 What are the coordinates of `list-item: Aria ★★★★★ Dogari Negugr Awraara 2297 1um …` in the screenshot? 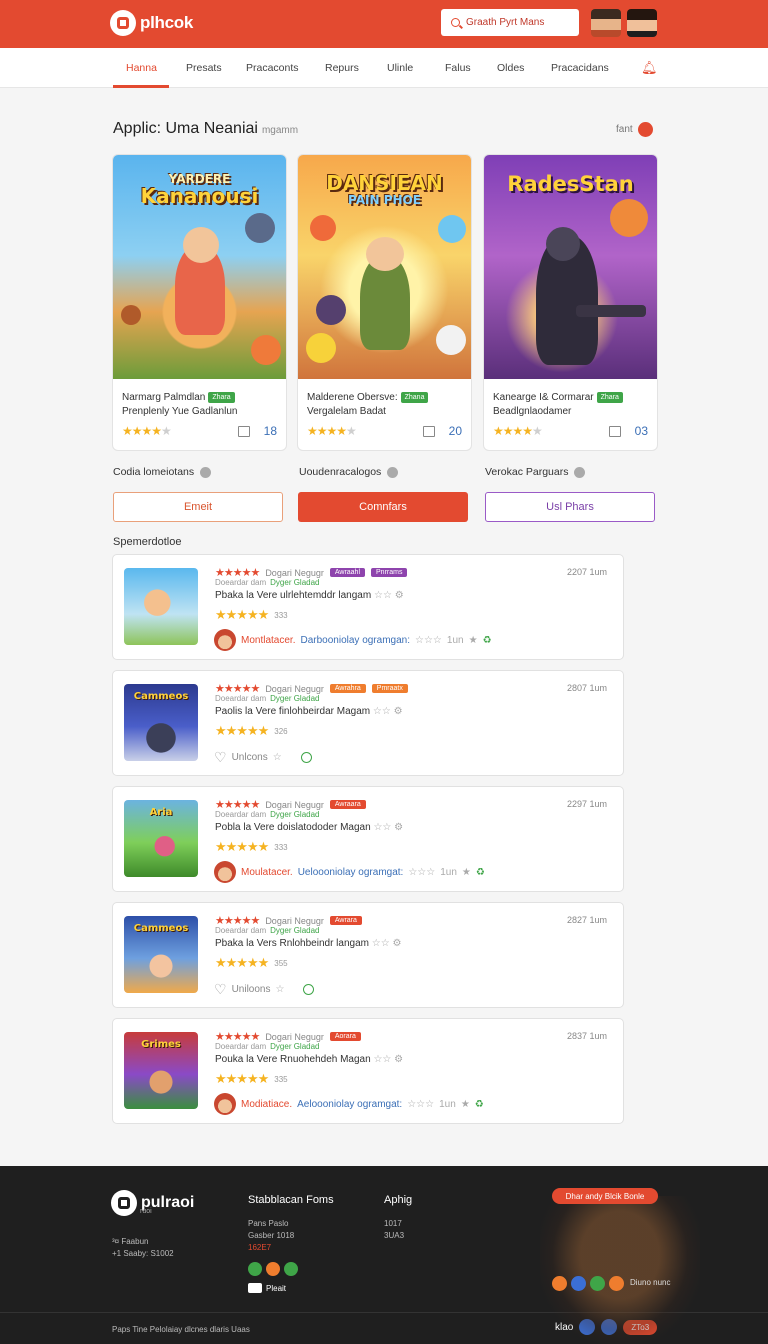 It's located at (368, 839).